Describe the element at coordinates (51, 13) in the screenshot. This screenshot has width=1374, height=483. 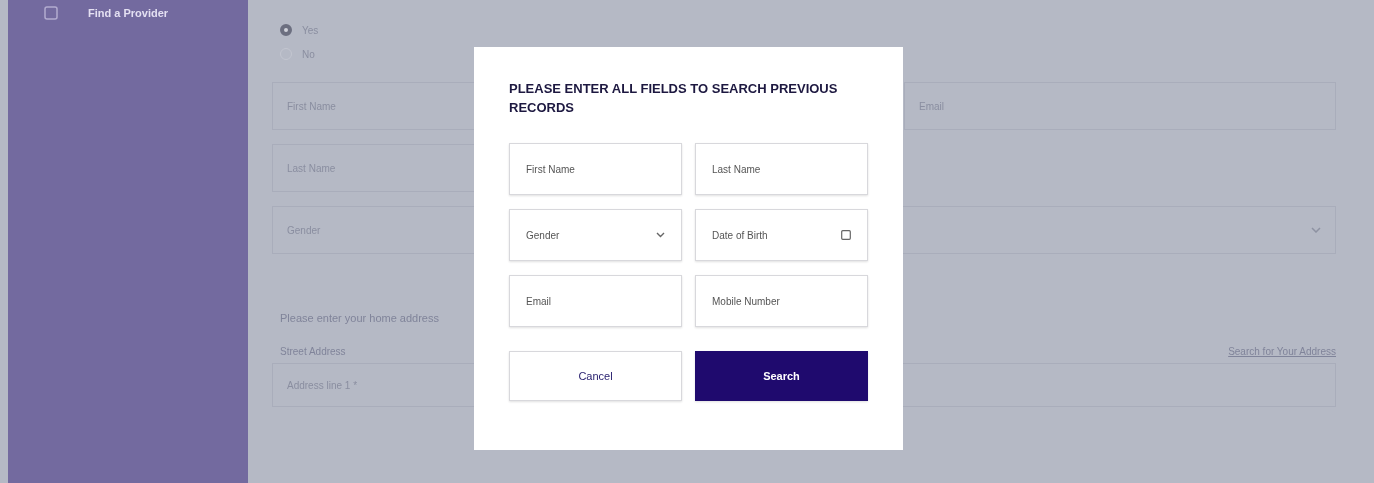
I see `checkbox-icon` at that location.